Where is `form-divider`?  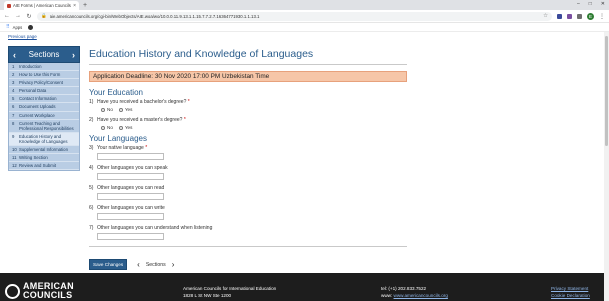
form-divider is located at coordinates (248, 246).